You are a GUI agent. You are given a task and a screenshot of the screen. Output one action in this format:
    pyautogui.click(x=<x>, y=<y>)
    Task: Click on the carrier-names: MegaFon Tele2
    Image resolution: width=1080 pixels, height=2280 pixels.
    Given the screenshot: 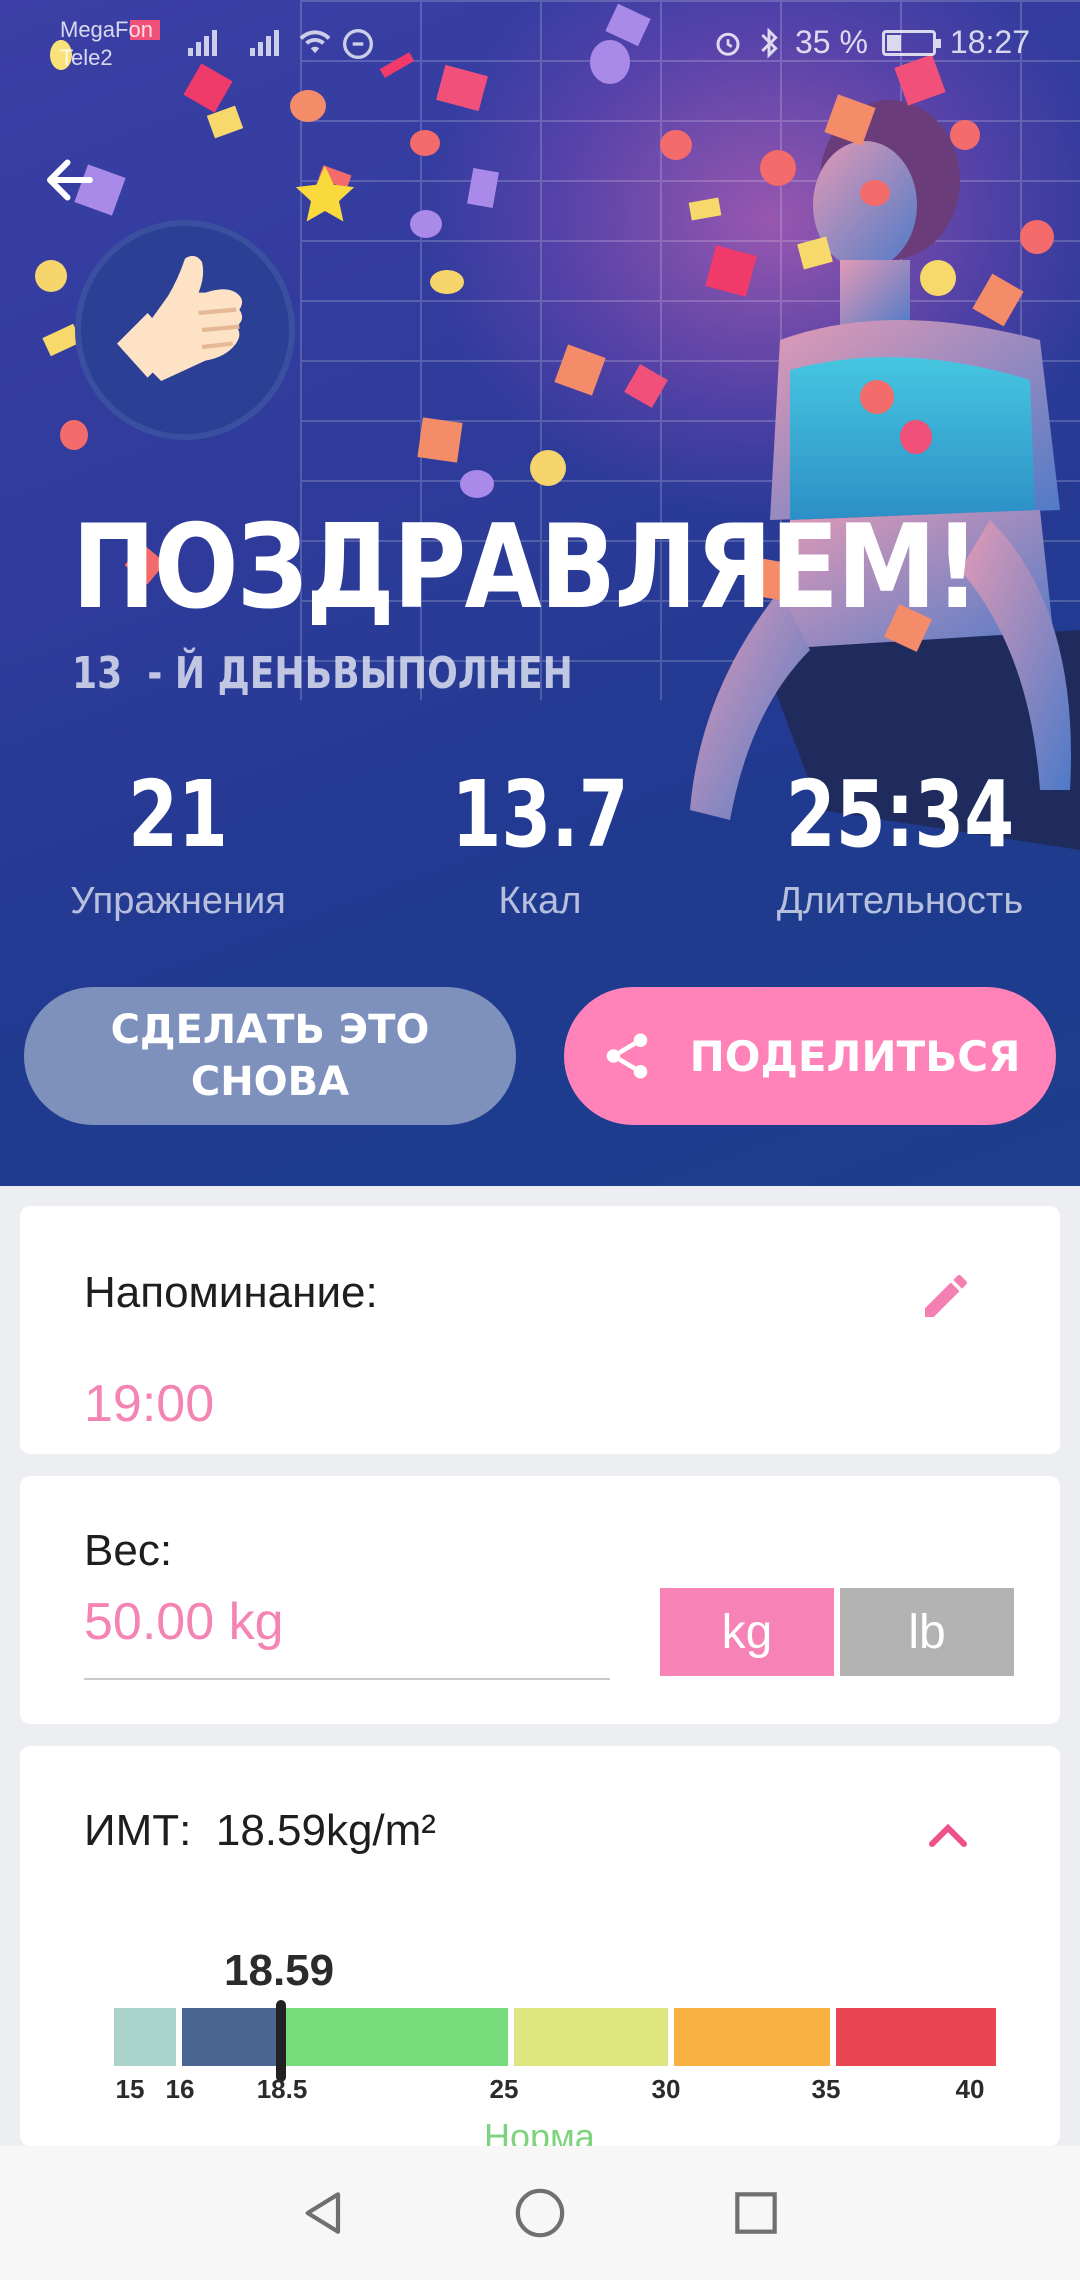 What is the action you would take?
    pyautogui.click(x=106, y=44)
    